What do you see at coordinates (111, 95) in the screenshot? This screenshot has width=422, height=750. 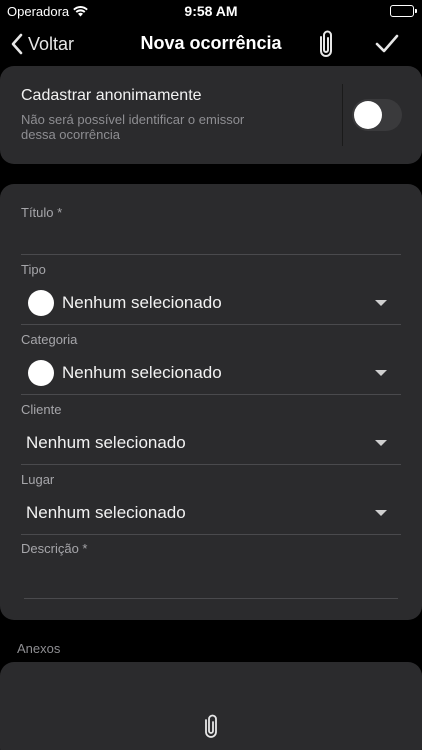 I see `anonymous-title: Cadastrar anonimamente` at bounding box center [111, 95].